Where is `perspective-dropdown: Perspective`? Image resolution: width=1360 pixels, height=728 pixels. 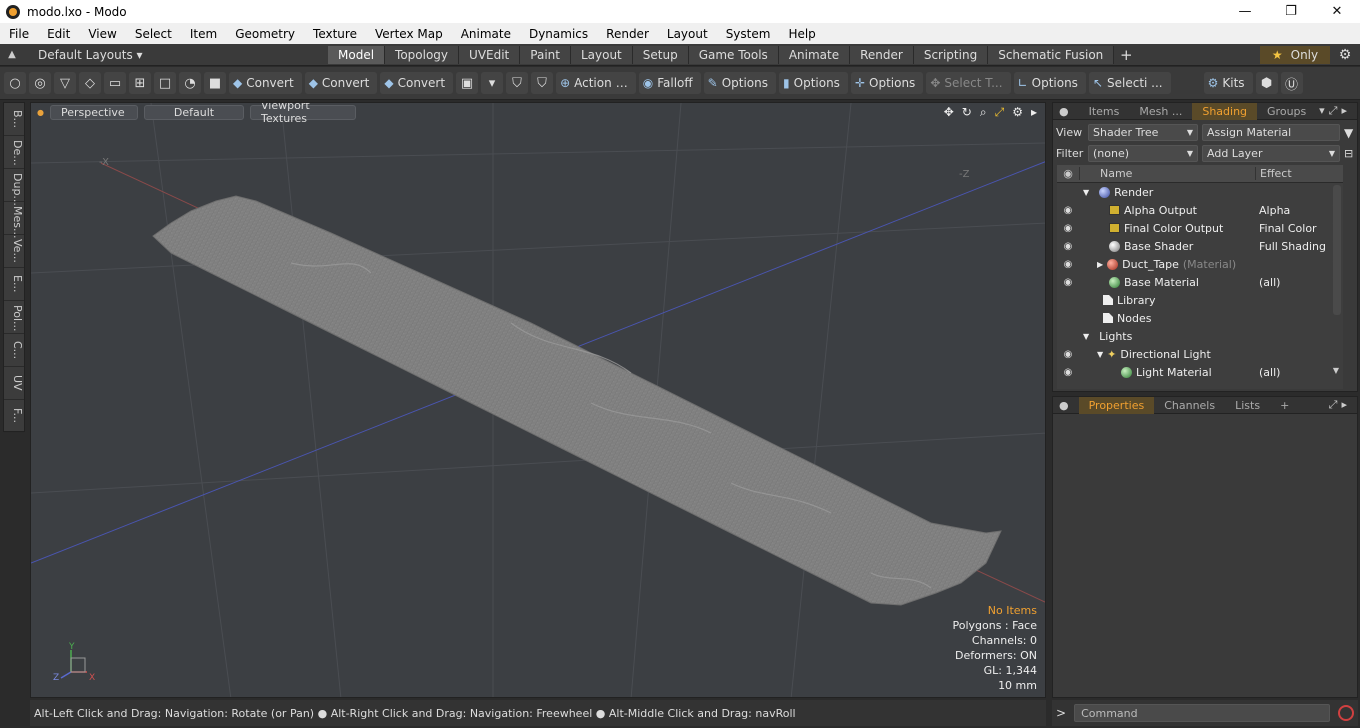
perspective-dropdown: Perspective is located at coordinates (93, 112).